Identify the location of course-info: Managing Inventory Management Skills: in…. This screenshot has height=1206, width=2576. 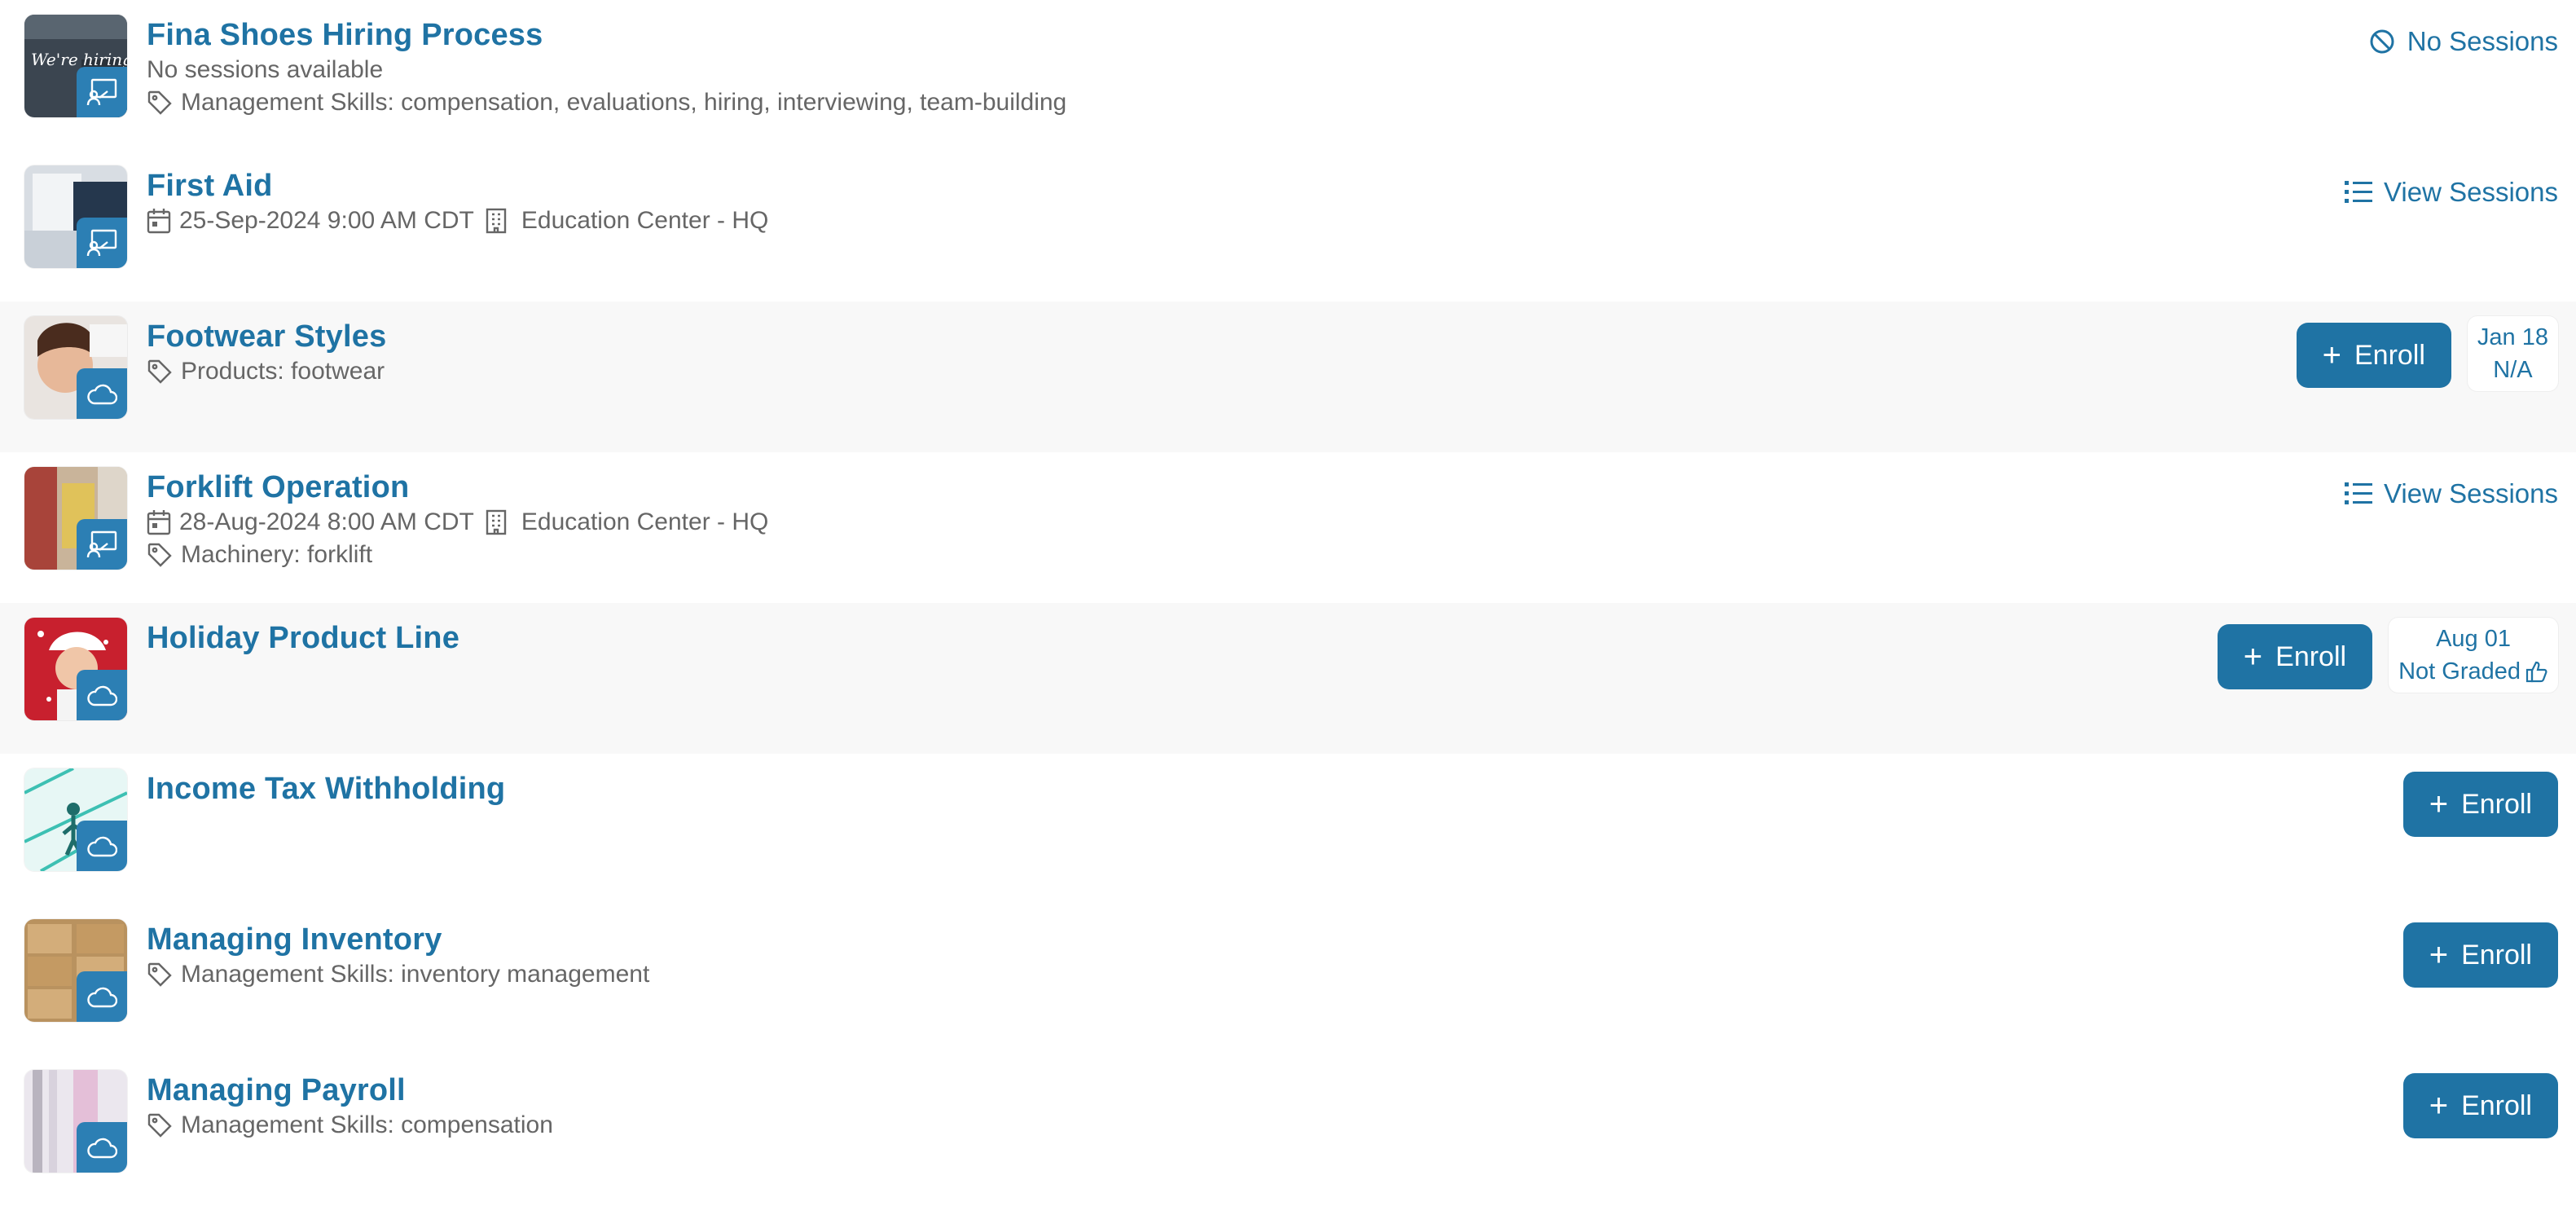
(398, 955).